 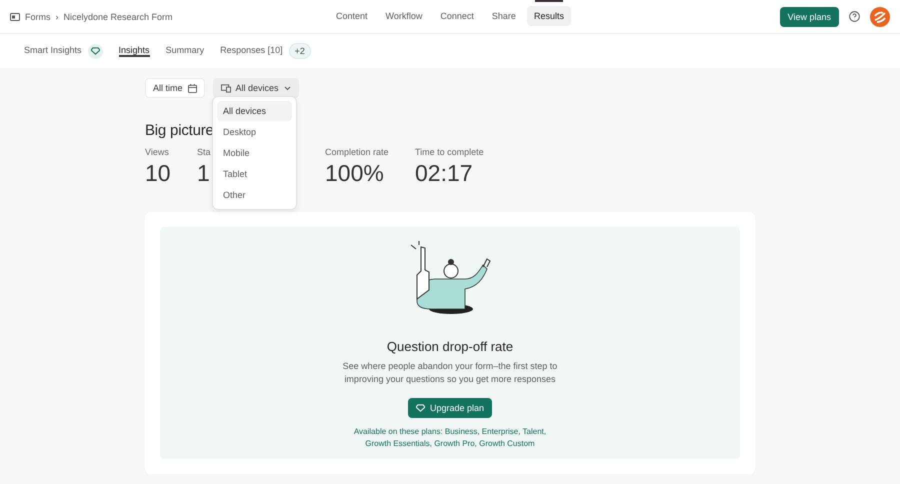 What do you see at coordinates (53, 51) in the screenshot?
I see `tab: Smart Insights` at bounding box center [53, 51].